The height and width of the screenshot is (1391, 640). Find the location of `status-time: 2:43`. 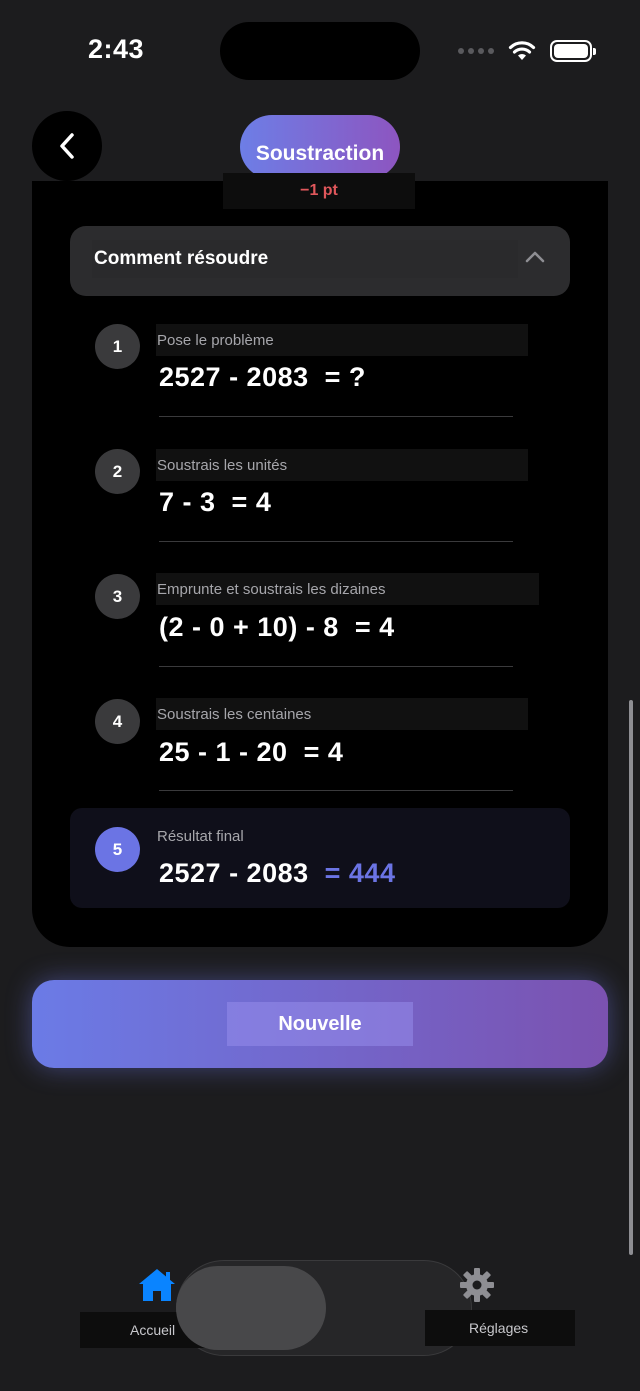

status-time: 2:43 is located at coordinates (116, 49).